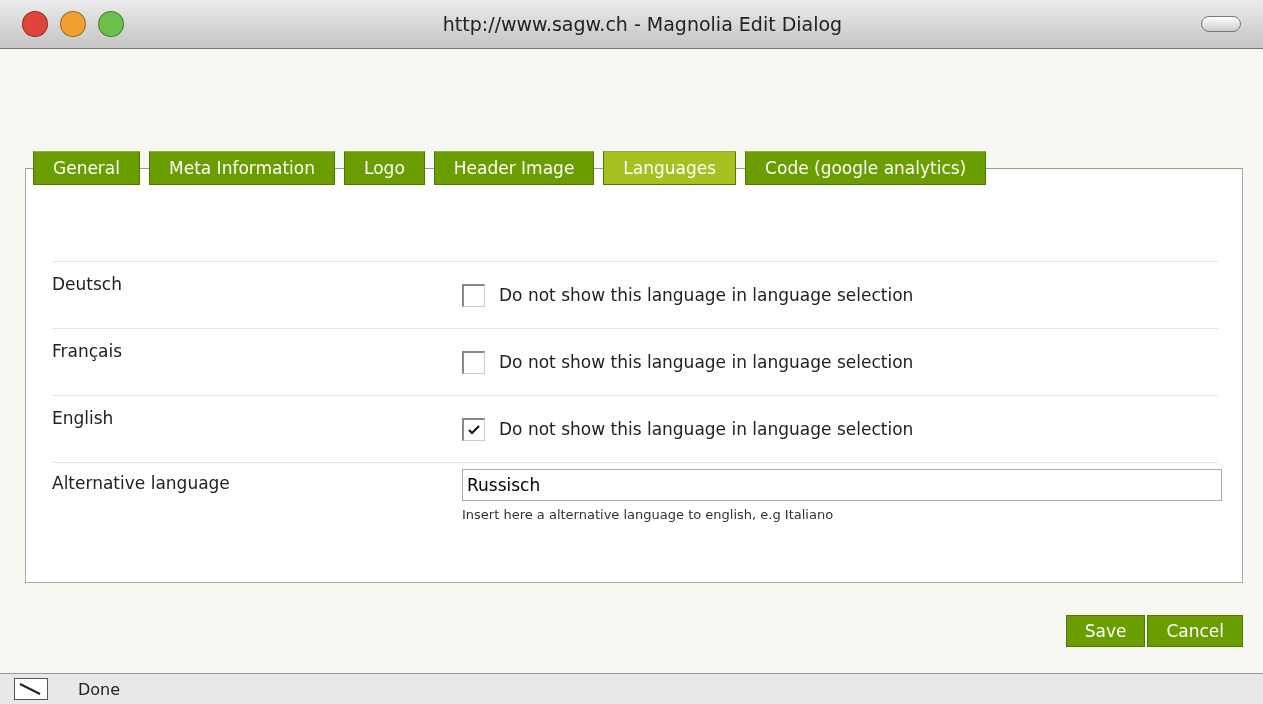 This screenshot has width=1263, height=704. I want to click on tab: Header Image, so click(514, 168).